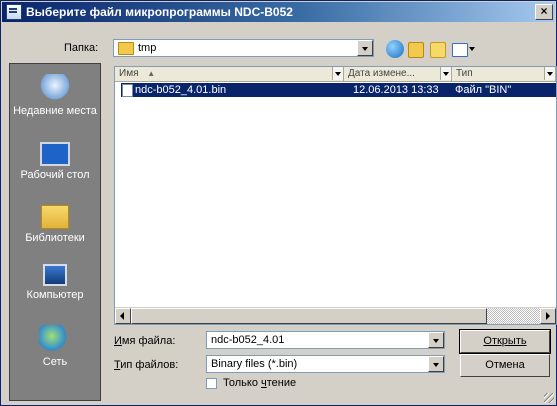 The height and width of the screenshot is (406, 557). I want to click on filetype-label: Тип файлов:, so click(146, 365).